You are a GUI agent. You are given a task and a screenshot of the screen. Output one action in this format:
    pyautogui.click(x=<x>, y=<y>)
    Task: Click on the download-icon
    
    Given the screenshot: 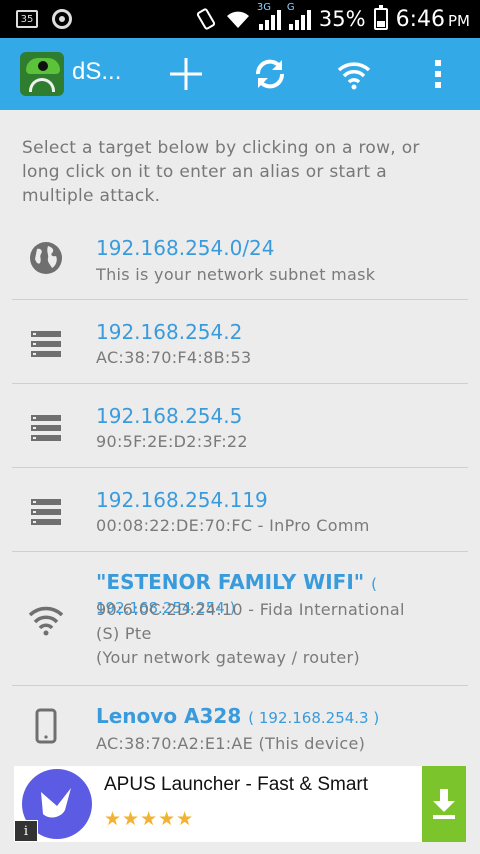 What is the action you would take?
    pyautogui.click(x=444, y=804)
    